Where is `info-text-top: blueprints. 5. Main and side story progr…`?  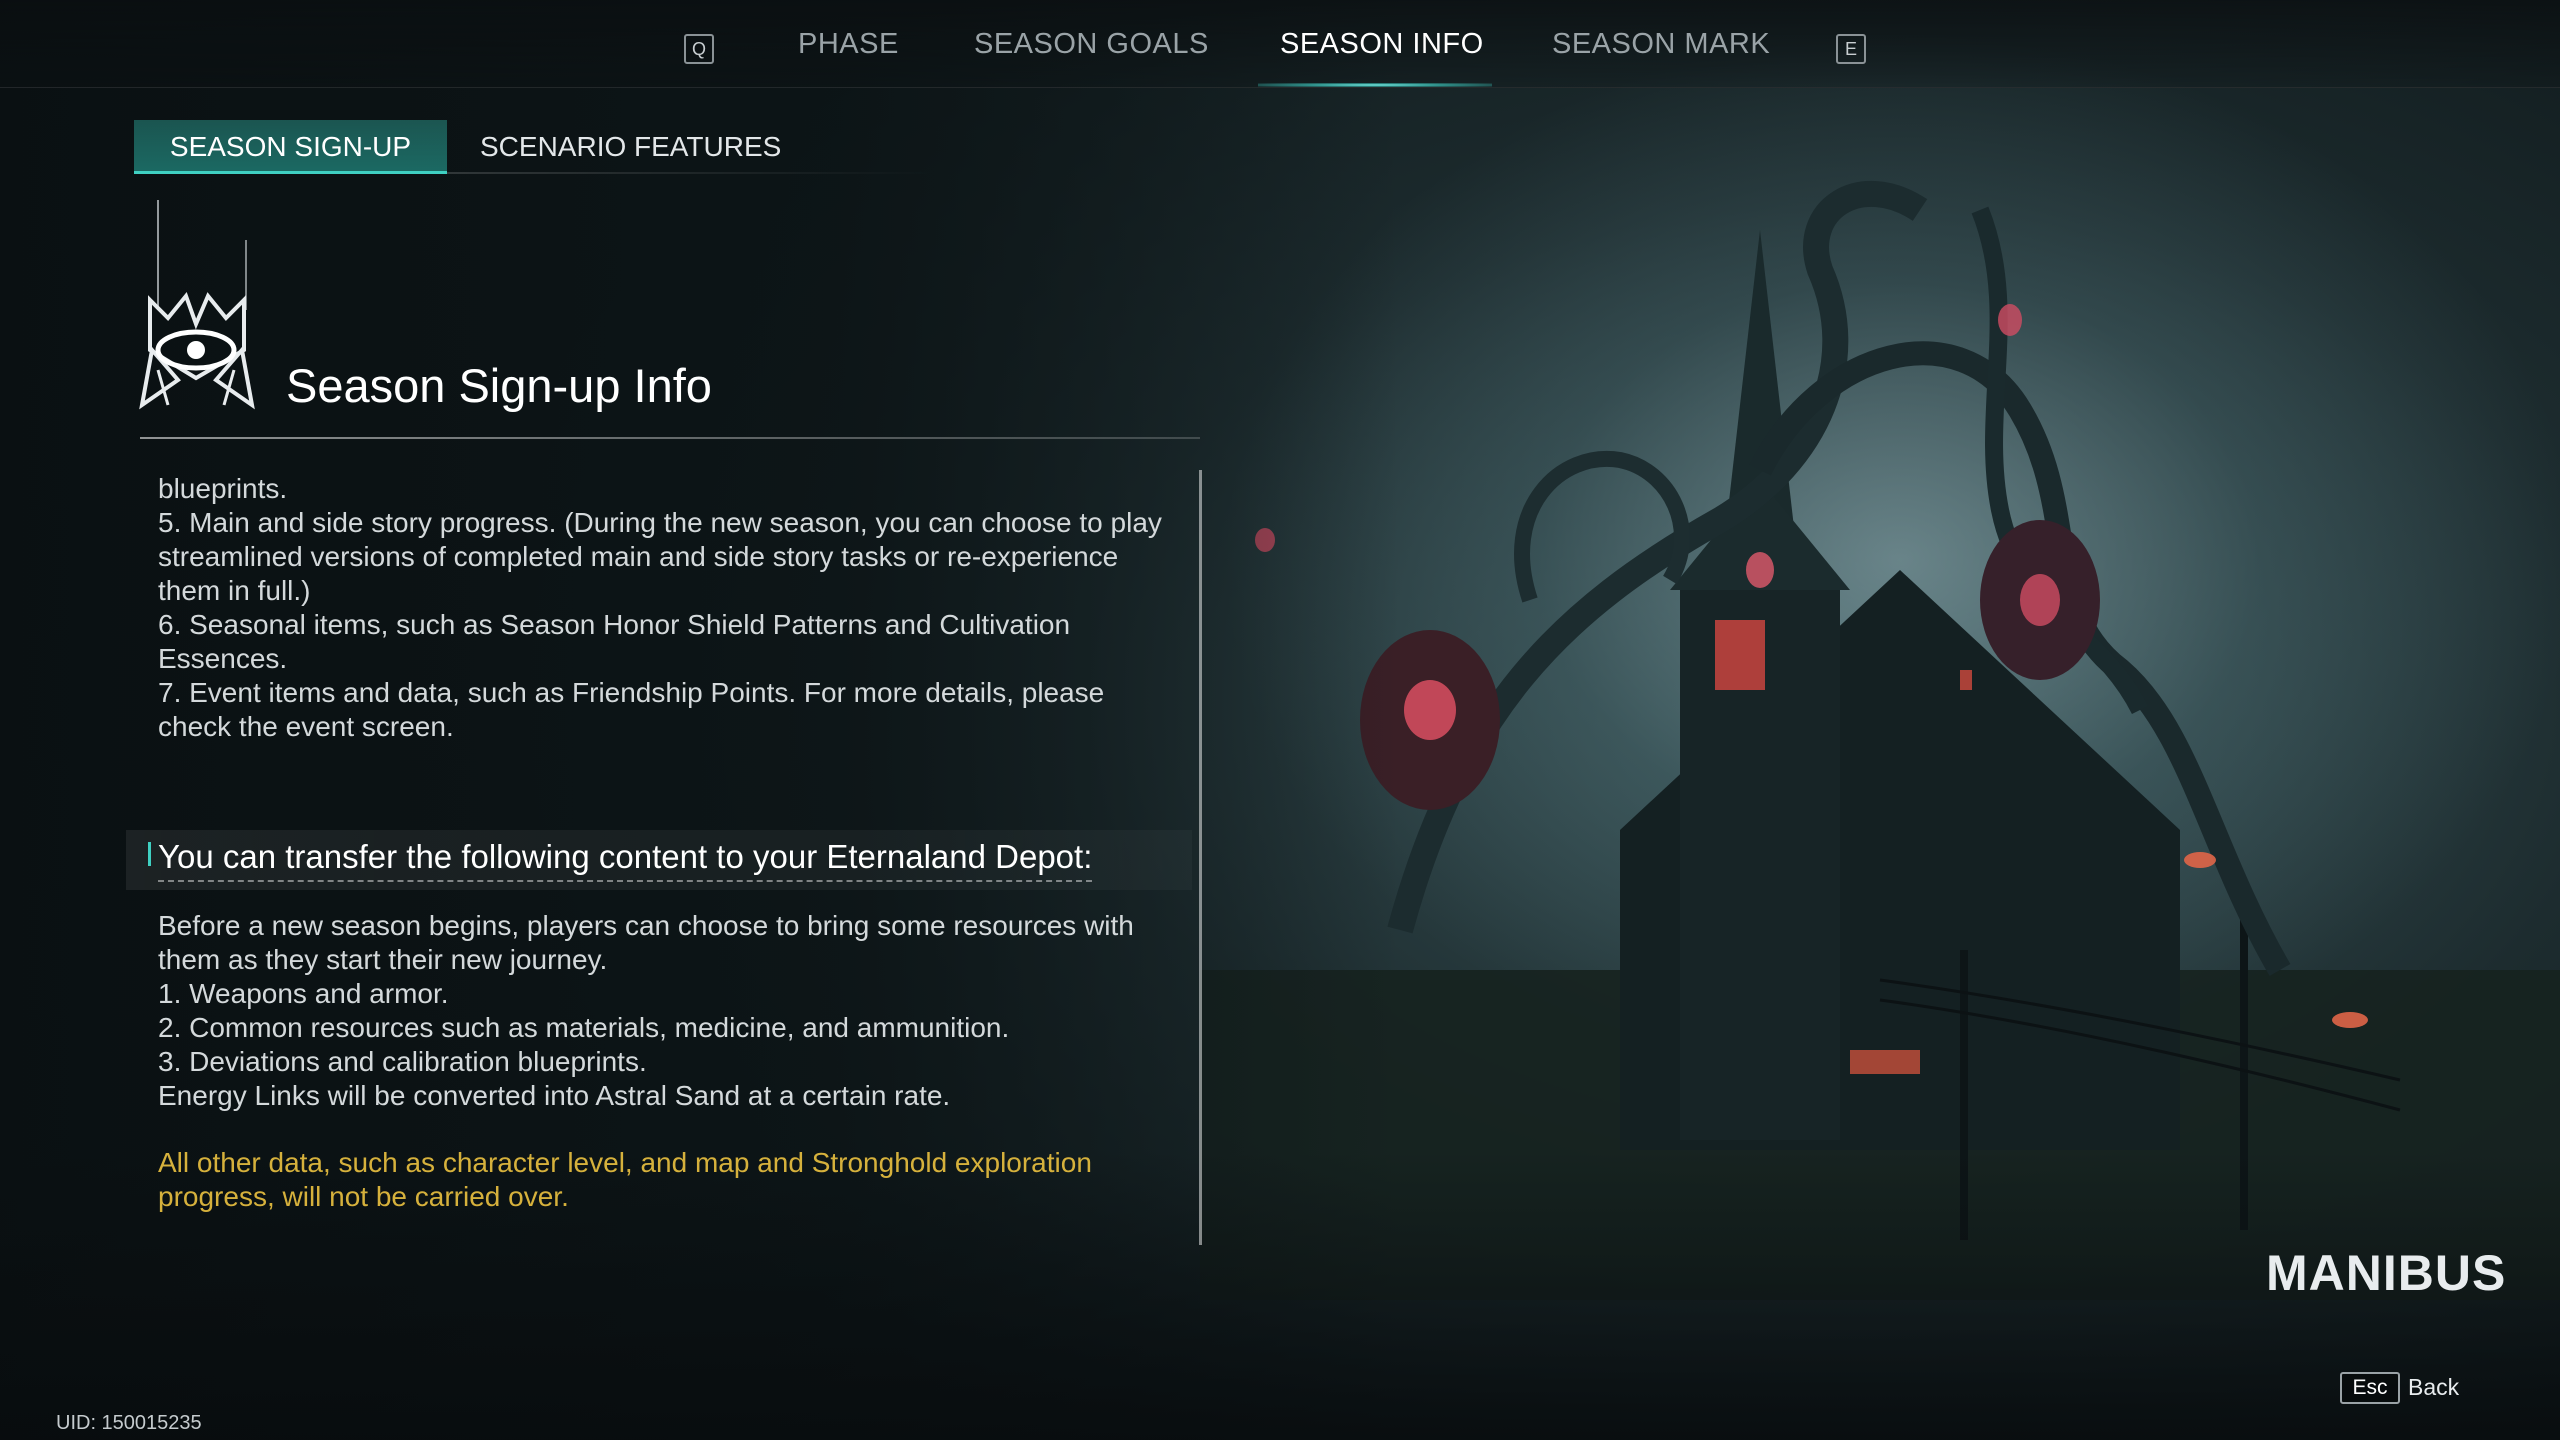
info-text-top: blueprints. 5. Main and side story progr… is located at coordinates (668, 608).